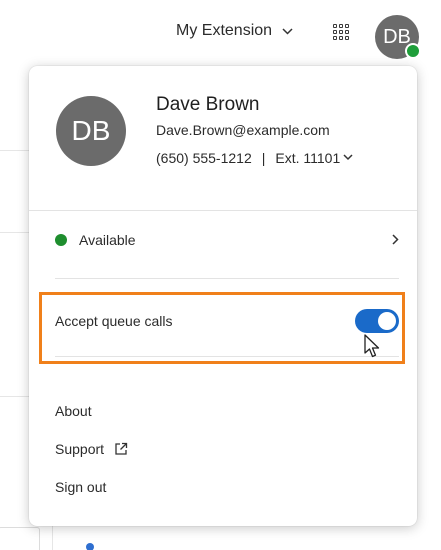 The image size is (441, 550). What do you see at coordinates (308, 158) in the screenshot?
I see `profile-extension: Ext. 11101` at bounding box center [308, 158].